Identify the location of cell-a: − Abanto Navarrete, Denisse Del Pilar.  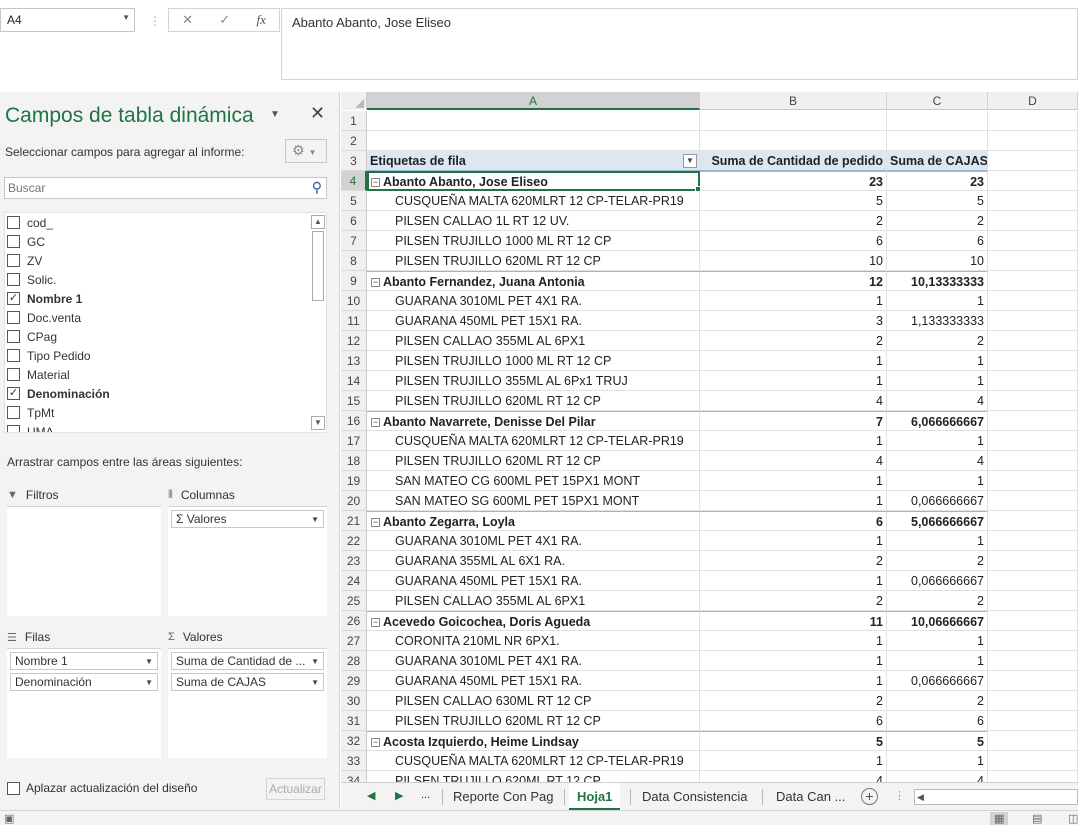
(533, 421).